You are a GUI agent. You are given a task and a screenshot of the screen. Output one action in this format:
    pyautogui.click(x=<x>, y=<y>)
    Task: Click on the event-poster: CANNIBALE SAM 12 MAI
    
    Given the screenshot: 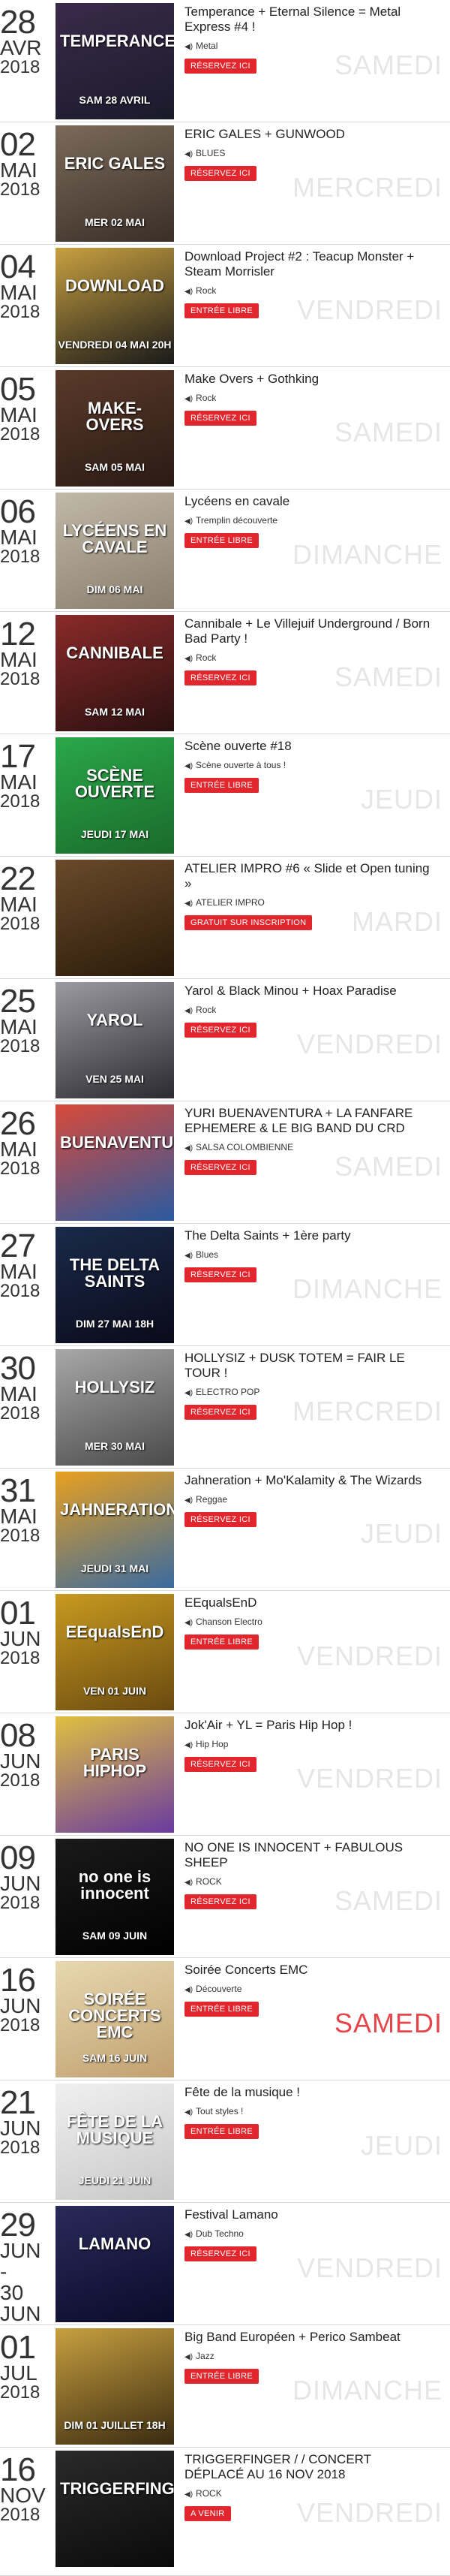 What is the action you would take?
    pyautogui.click(x=115, y=673)
    